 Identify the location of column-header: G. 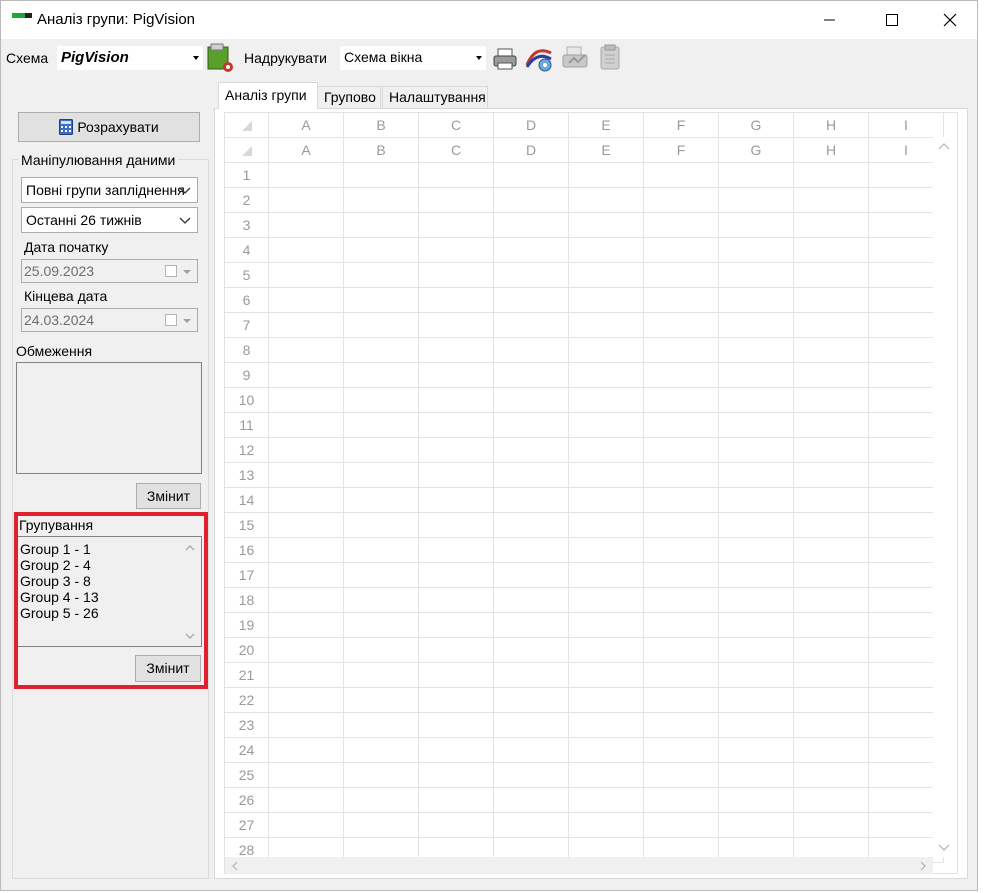
(756, 125).